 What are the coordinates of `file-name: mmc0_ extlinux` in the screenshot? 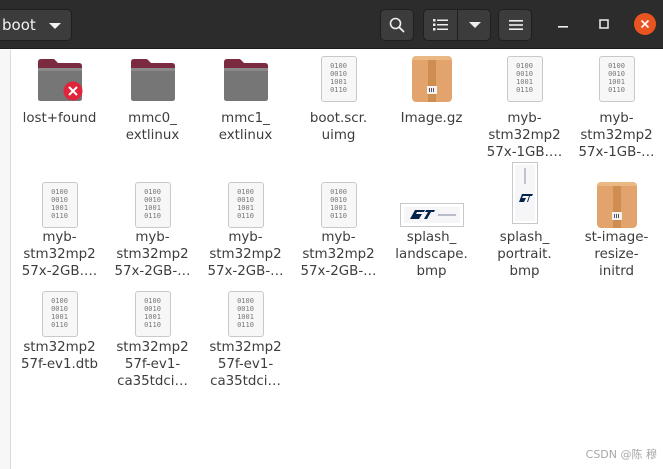 It's located at (152, 127).